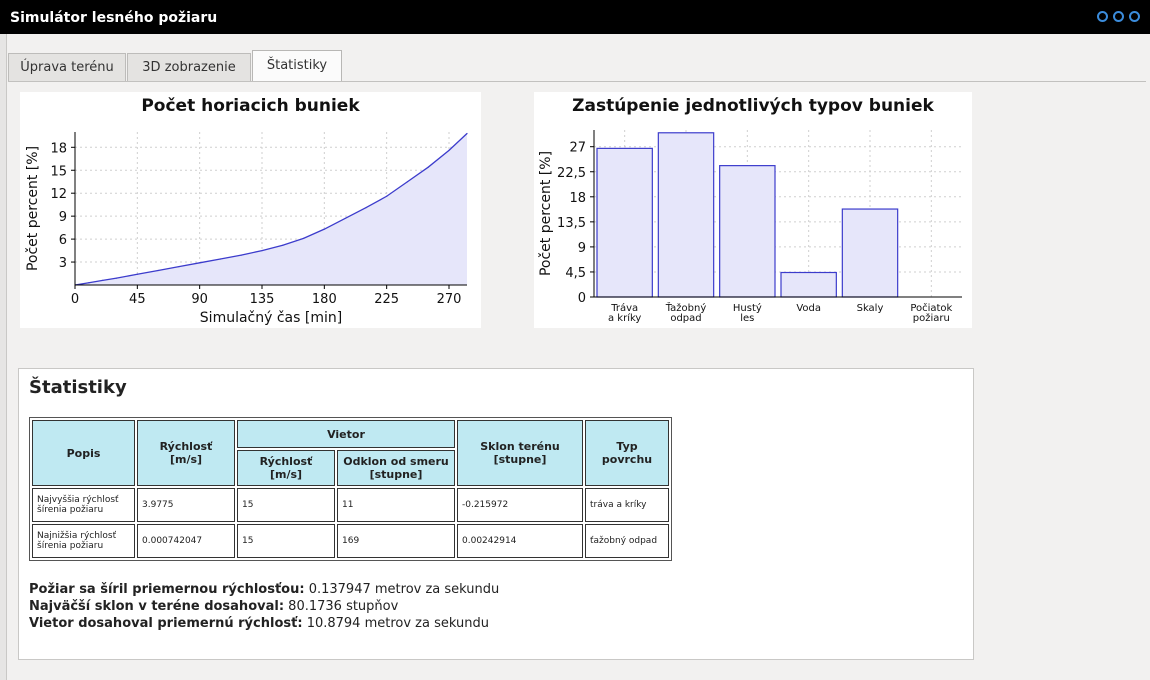  What do you see at coordinates (63, 263) in the screenshot?
I see `y-tick-label: 3` at bounding box center [63, 263].